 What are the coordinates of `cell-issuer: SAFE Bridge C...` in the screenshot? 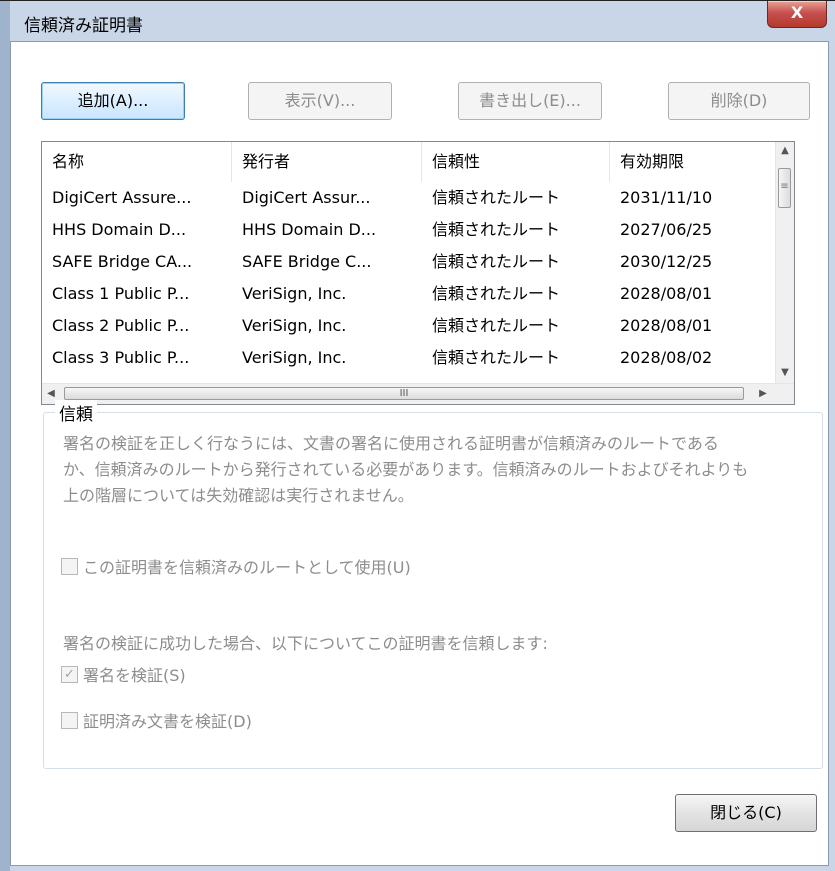 It's located at (307, 261).